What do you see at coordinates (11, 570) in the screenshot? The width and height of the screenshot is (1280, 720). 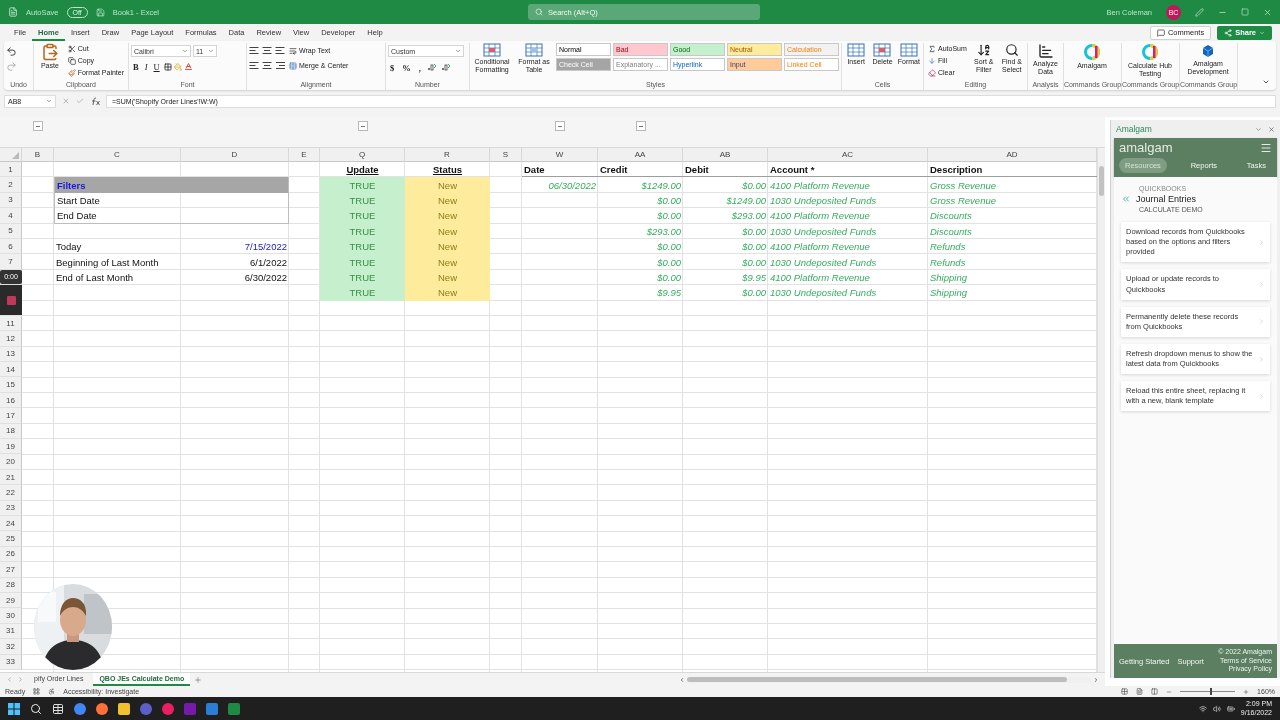 I see `row-header: 27` at bounding box center [11, 570].